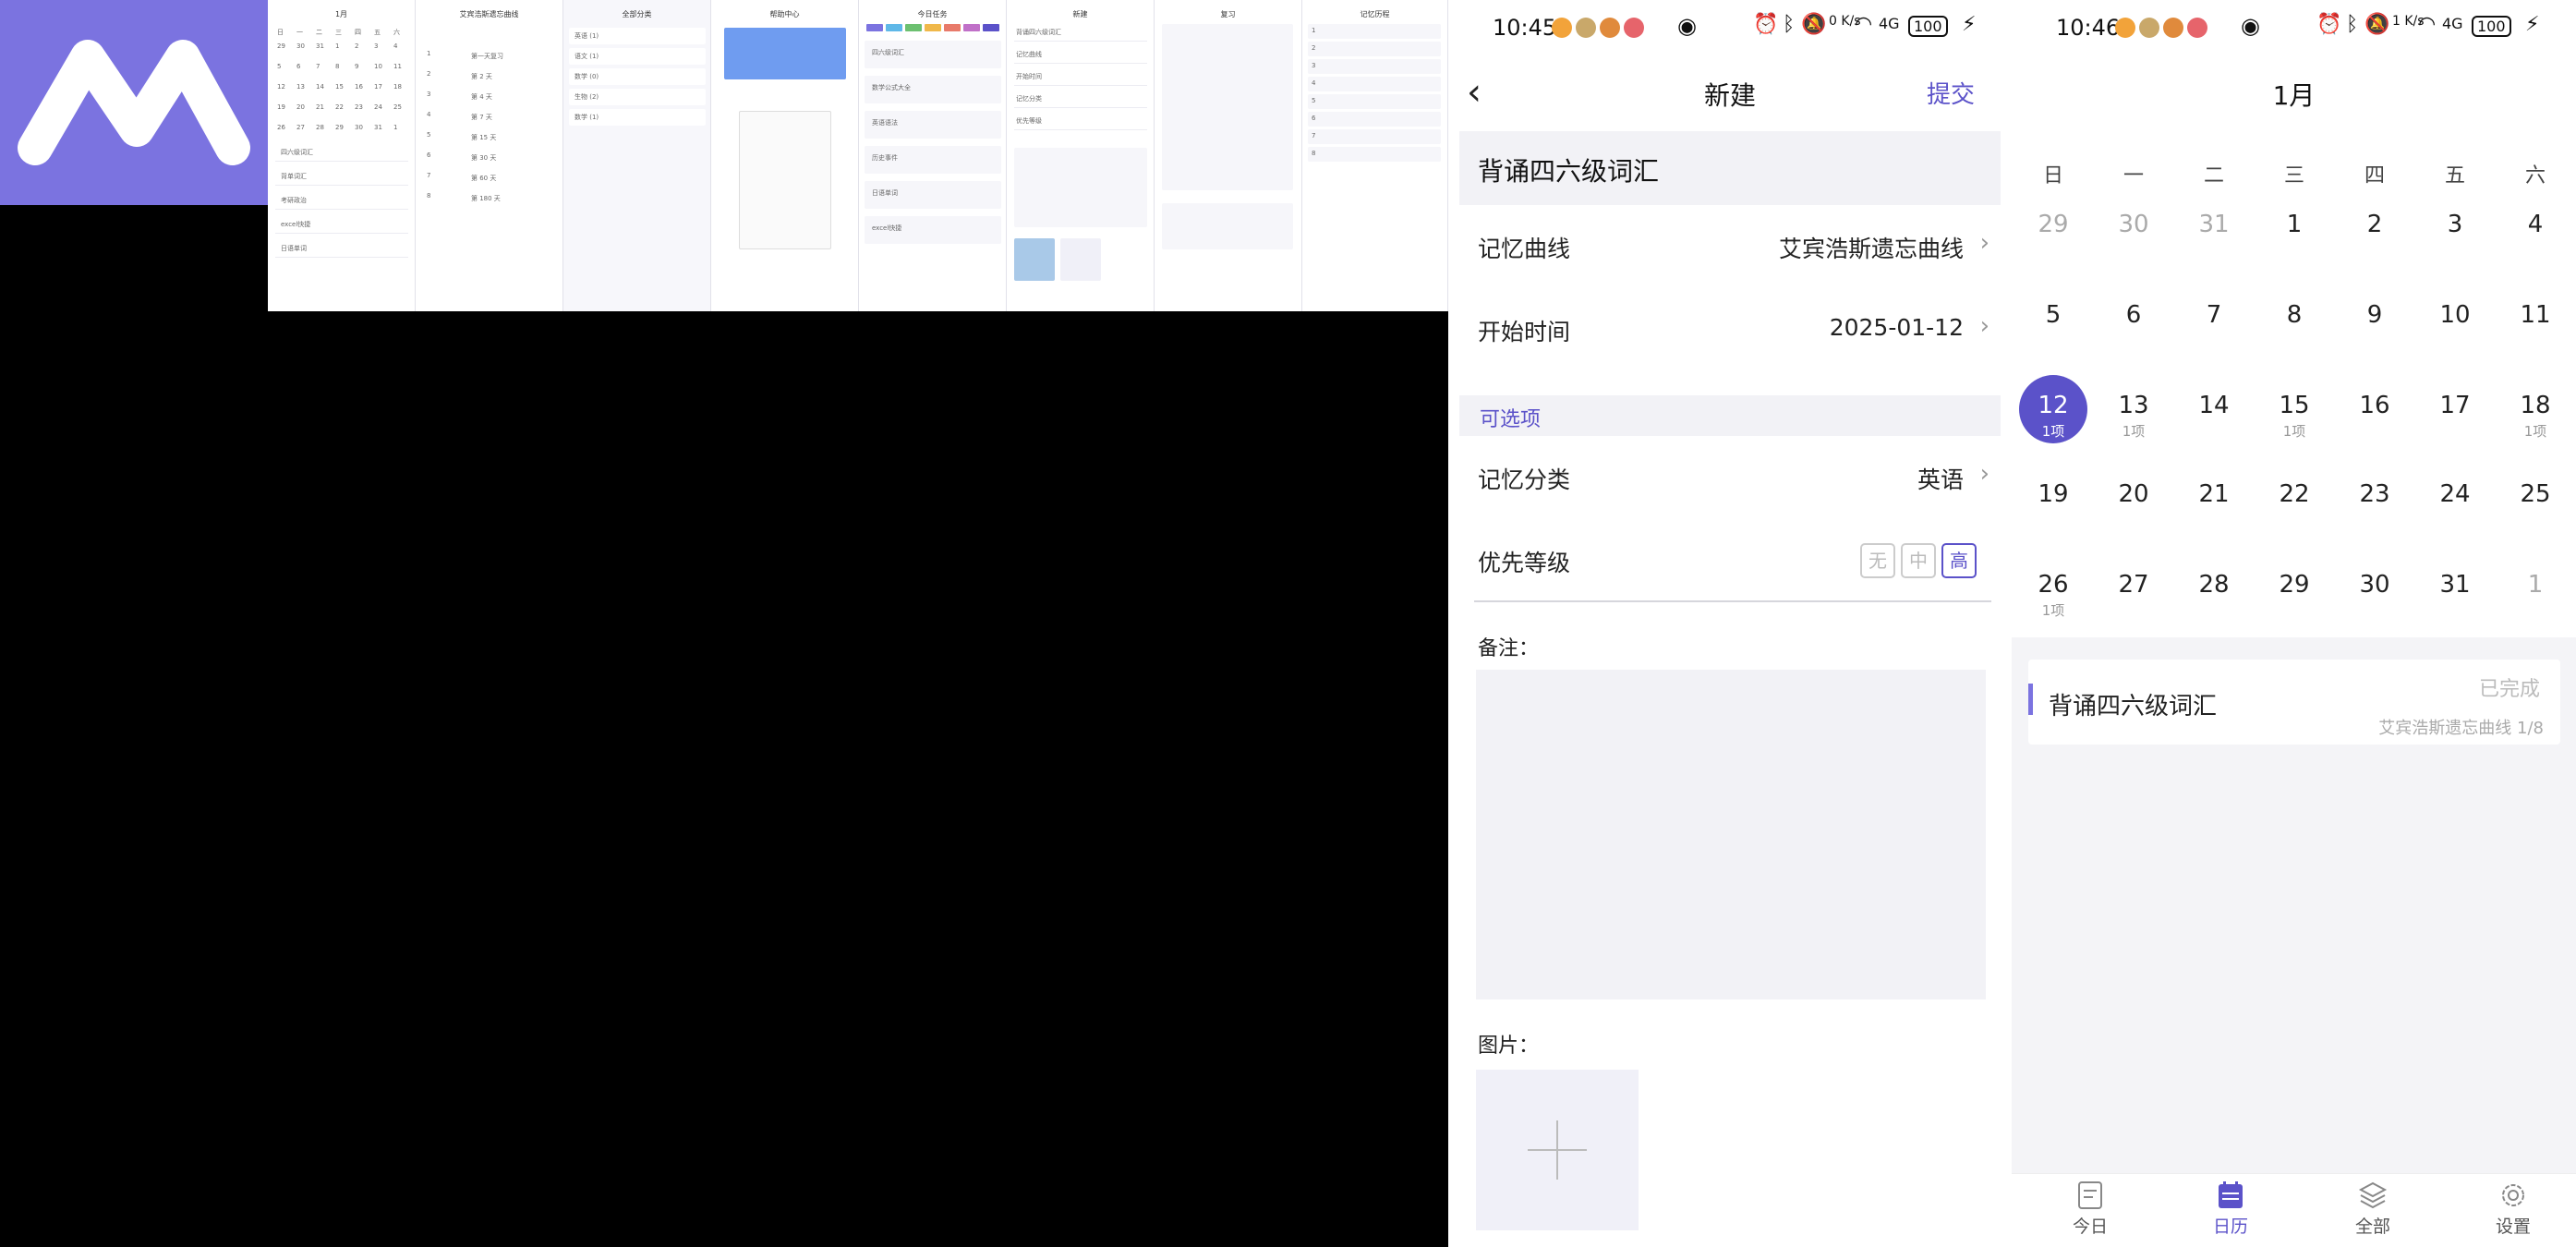 This screenshot has height=1247, width=2576. What do you see at coordinates (1314, 100) in the screenshot?
I see `mini-record-number: 5` at bounding box center [1314, 100].